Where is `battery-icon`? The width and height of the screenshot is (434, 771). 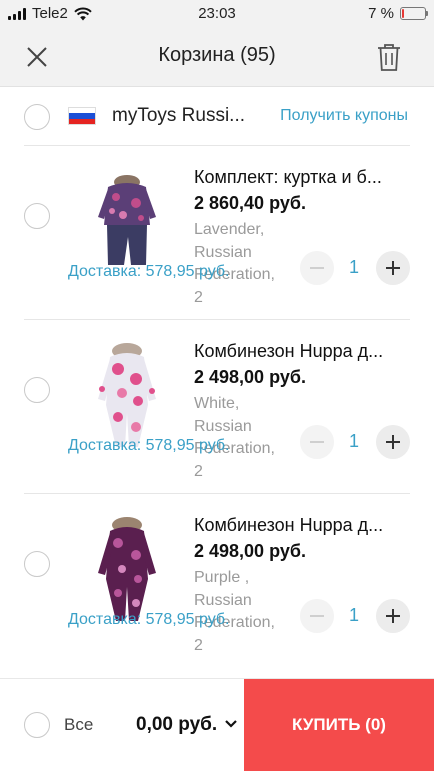 battery-icon is located at coordinates (414, 13).